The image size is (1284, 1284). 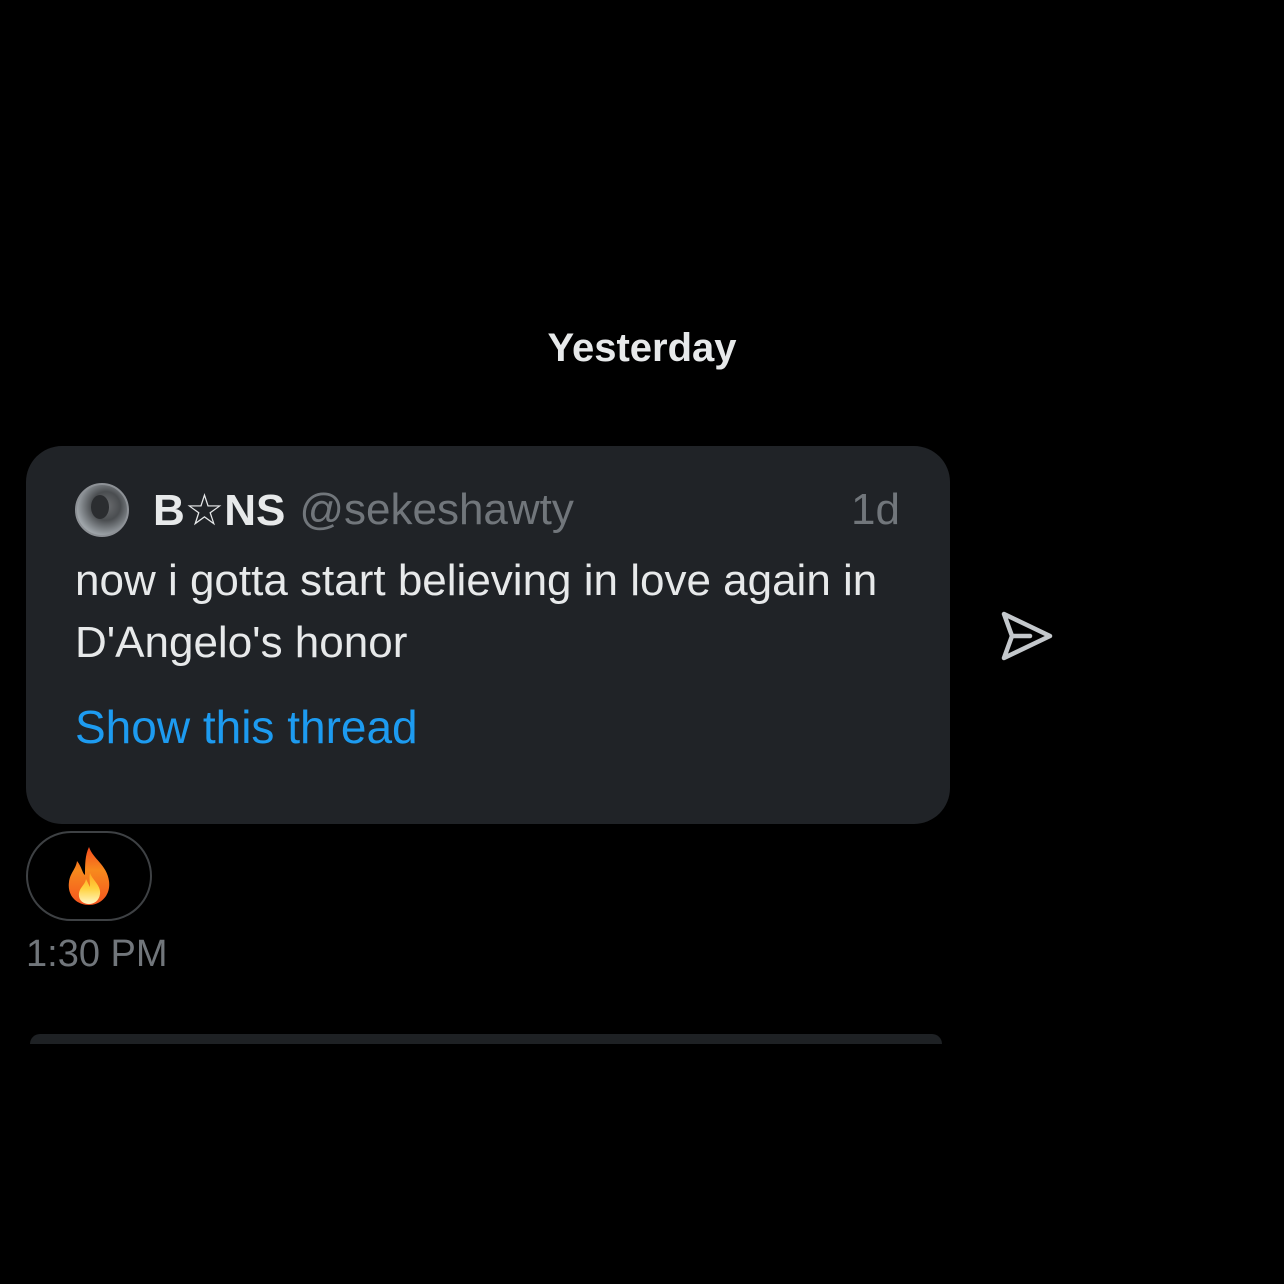 What do you see at coordinates (486, 1039) in the screenshot?
I see `next-message-bubble` at bounding box center [486, 1039].